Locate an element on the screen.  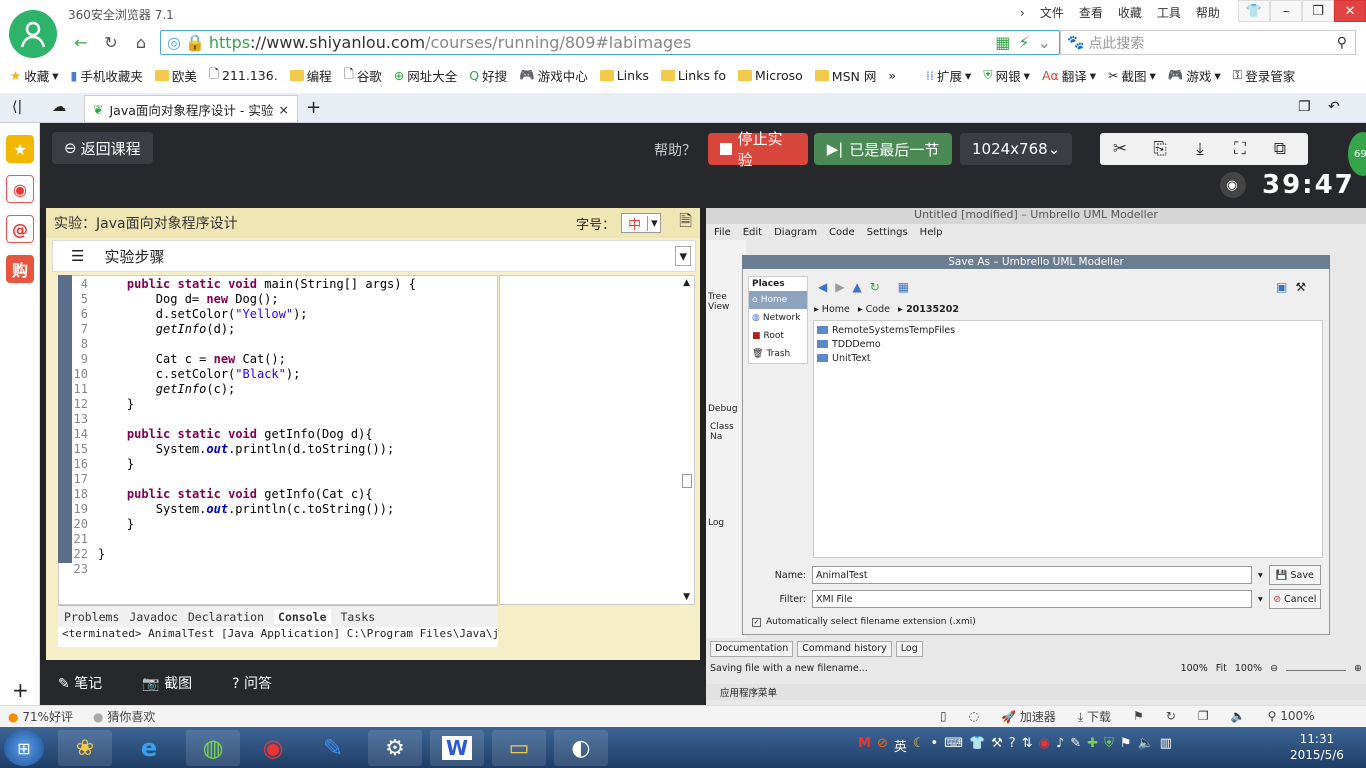
chevron-down-icon: ⌄ is located at coordinates (1044, 42).